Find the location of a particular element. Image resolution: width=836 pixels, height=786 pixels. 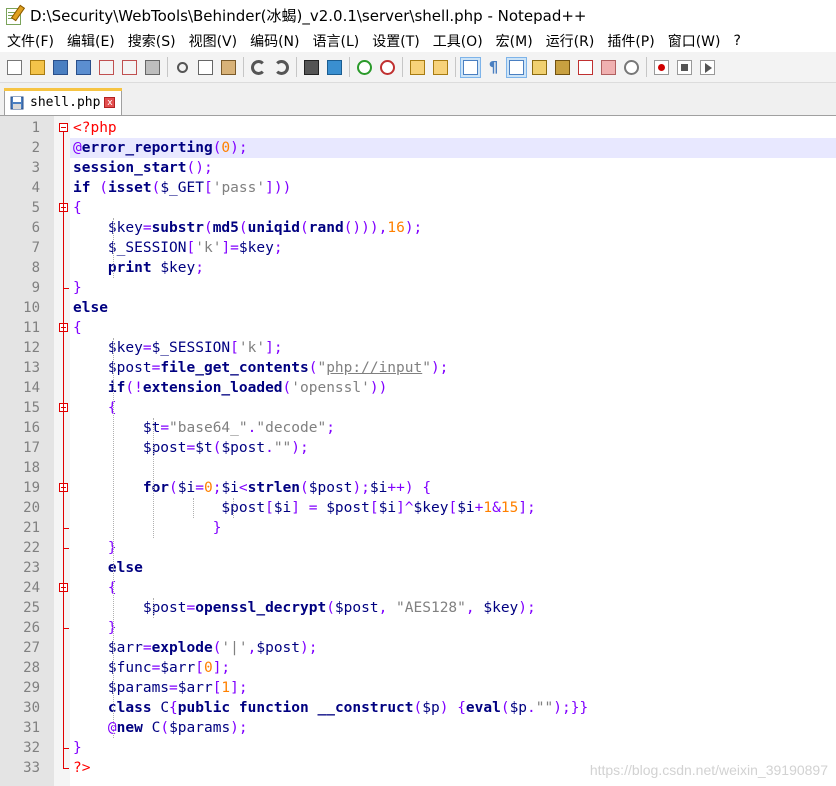

line-number: 16 is located at coordinates (31, 428).